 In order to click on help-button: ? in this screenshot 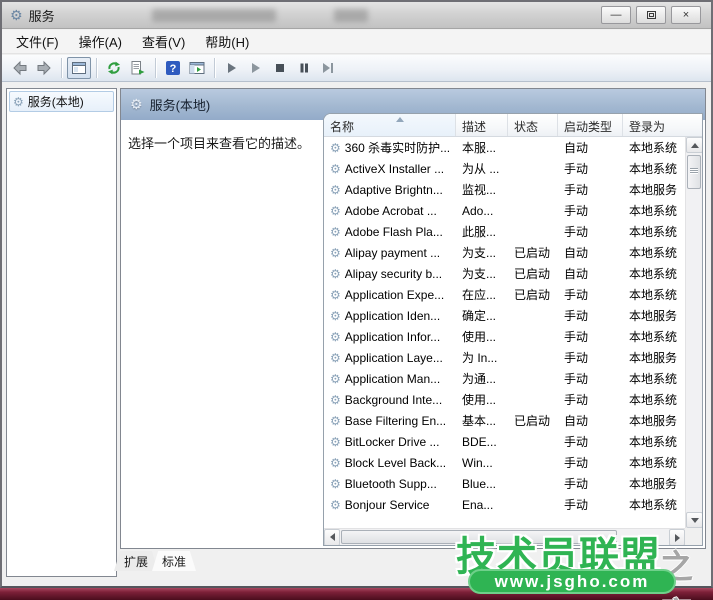, I will do `click(173, 68)`.